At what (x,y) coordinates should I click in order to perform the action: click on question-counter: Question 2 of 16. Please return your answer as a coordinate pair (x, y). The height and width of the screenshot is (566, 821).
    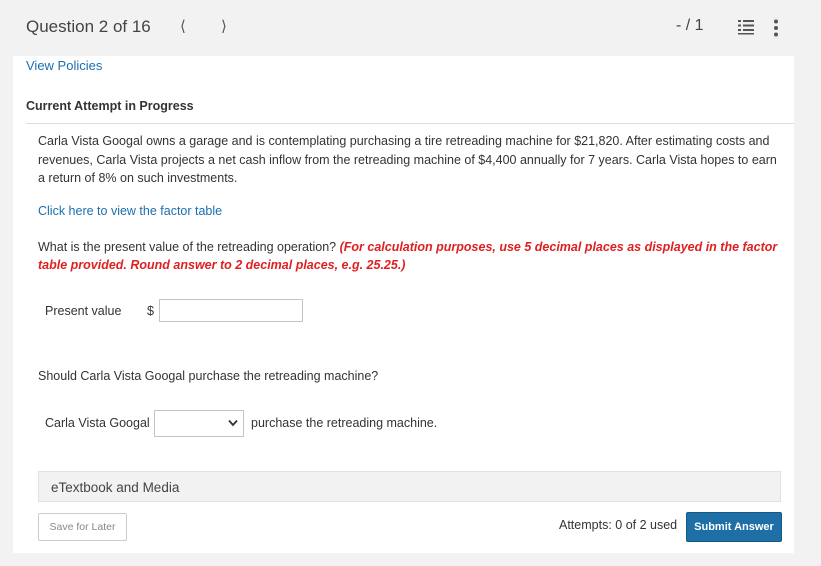
    Looking at the image, I should click on (88, 26).